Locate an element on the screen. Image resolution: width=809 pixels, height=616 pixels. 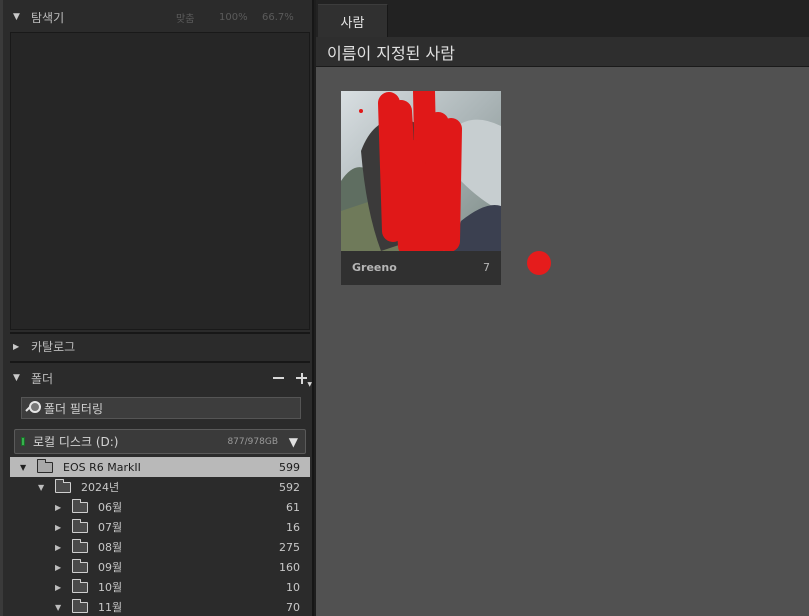
folder-label: EOS R6 MarkII is located at coordinates (102, 467).